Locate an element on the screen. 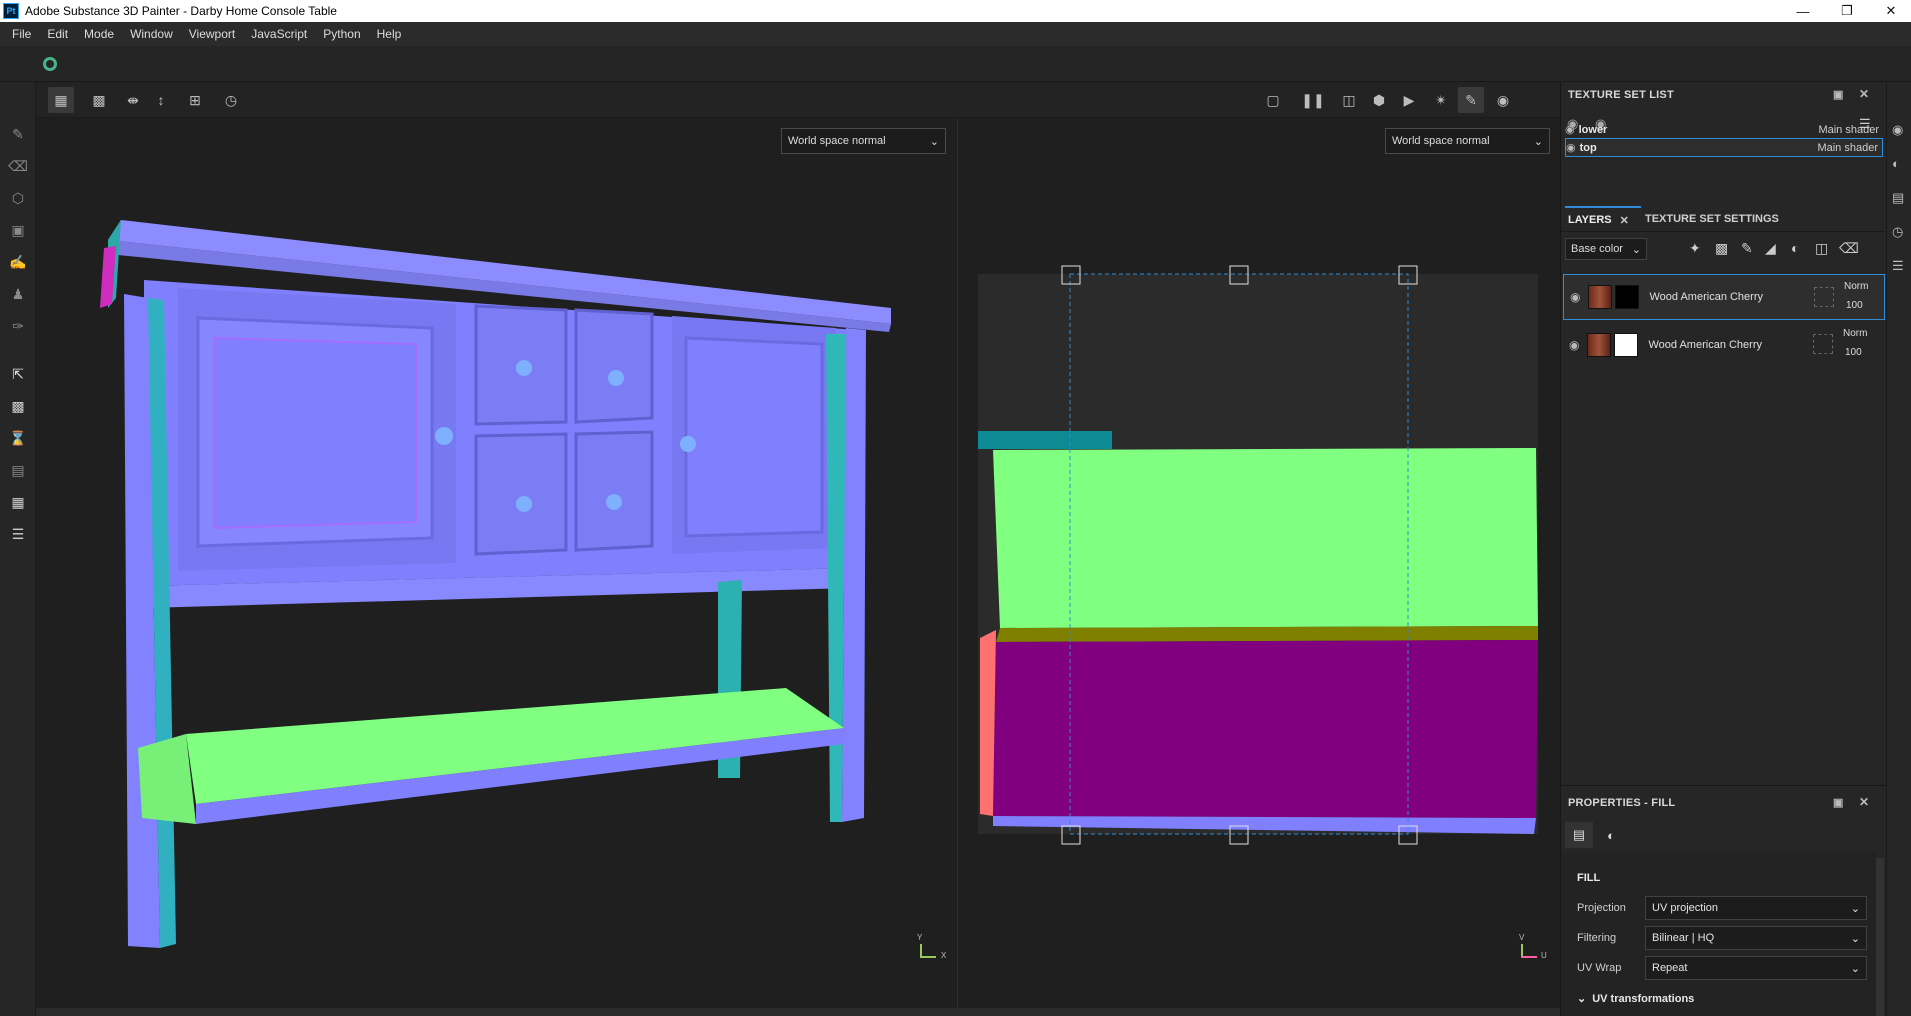 This screenshot has height=1016, width=1911. material-thumbnail is located at coordinates (1599, 345).